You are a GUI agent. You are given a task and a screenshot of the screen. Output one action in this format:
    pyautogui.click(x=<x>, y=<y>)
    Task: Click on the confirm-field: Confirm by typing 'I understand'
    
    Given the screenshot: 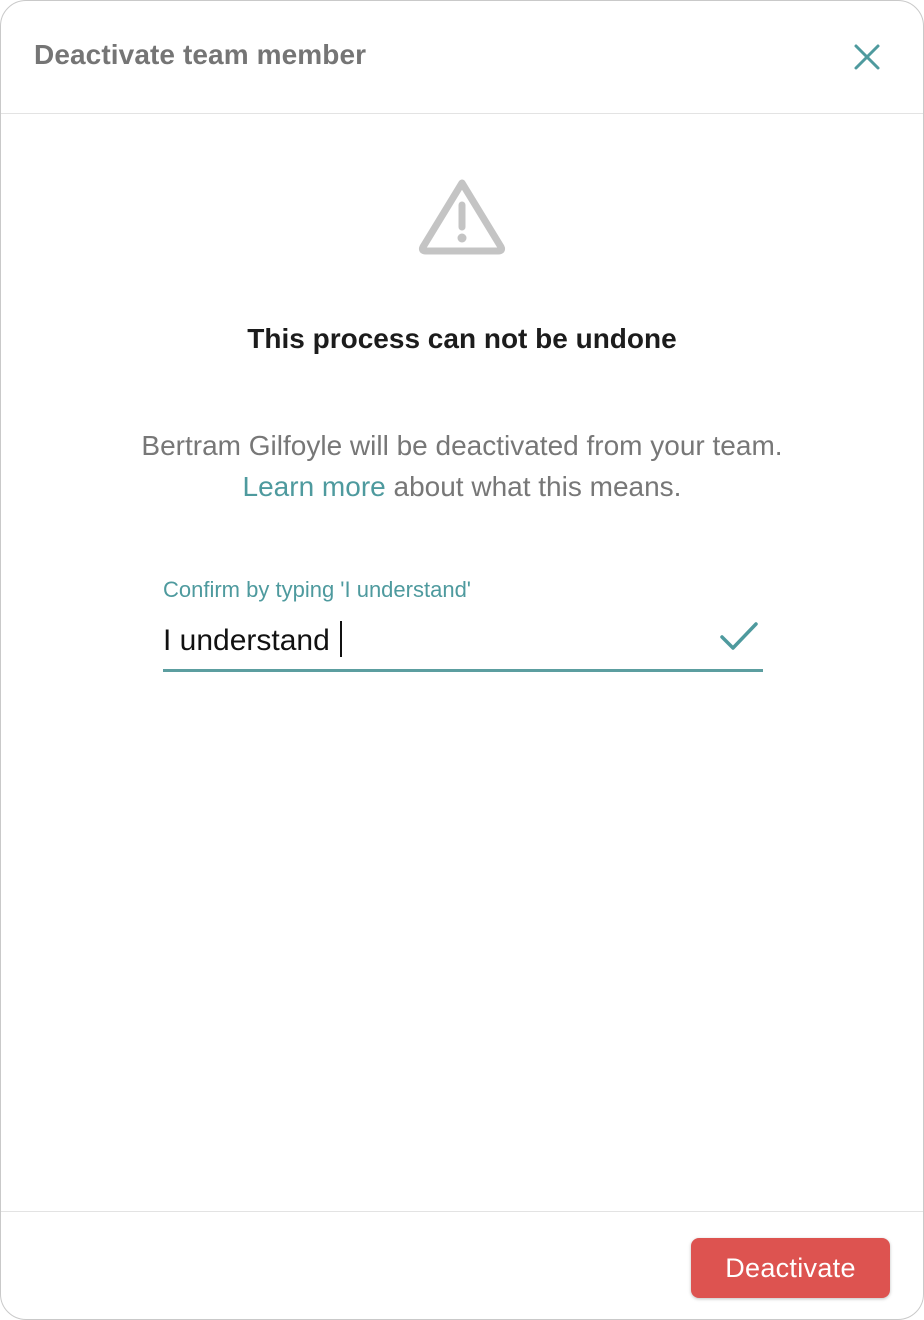 What is the action you would take?
    pyautogui.click(x=463, y=624)
    